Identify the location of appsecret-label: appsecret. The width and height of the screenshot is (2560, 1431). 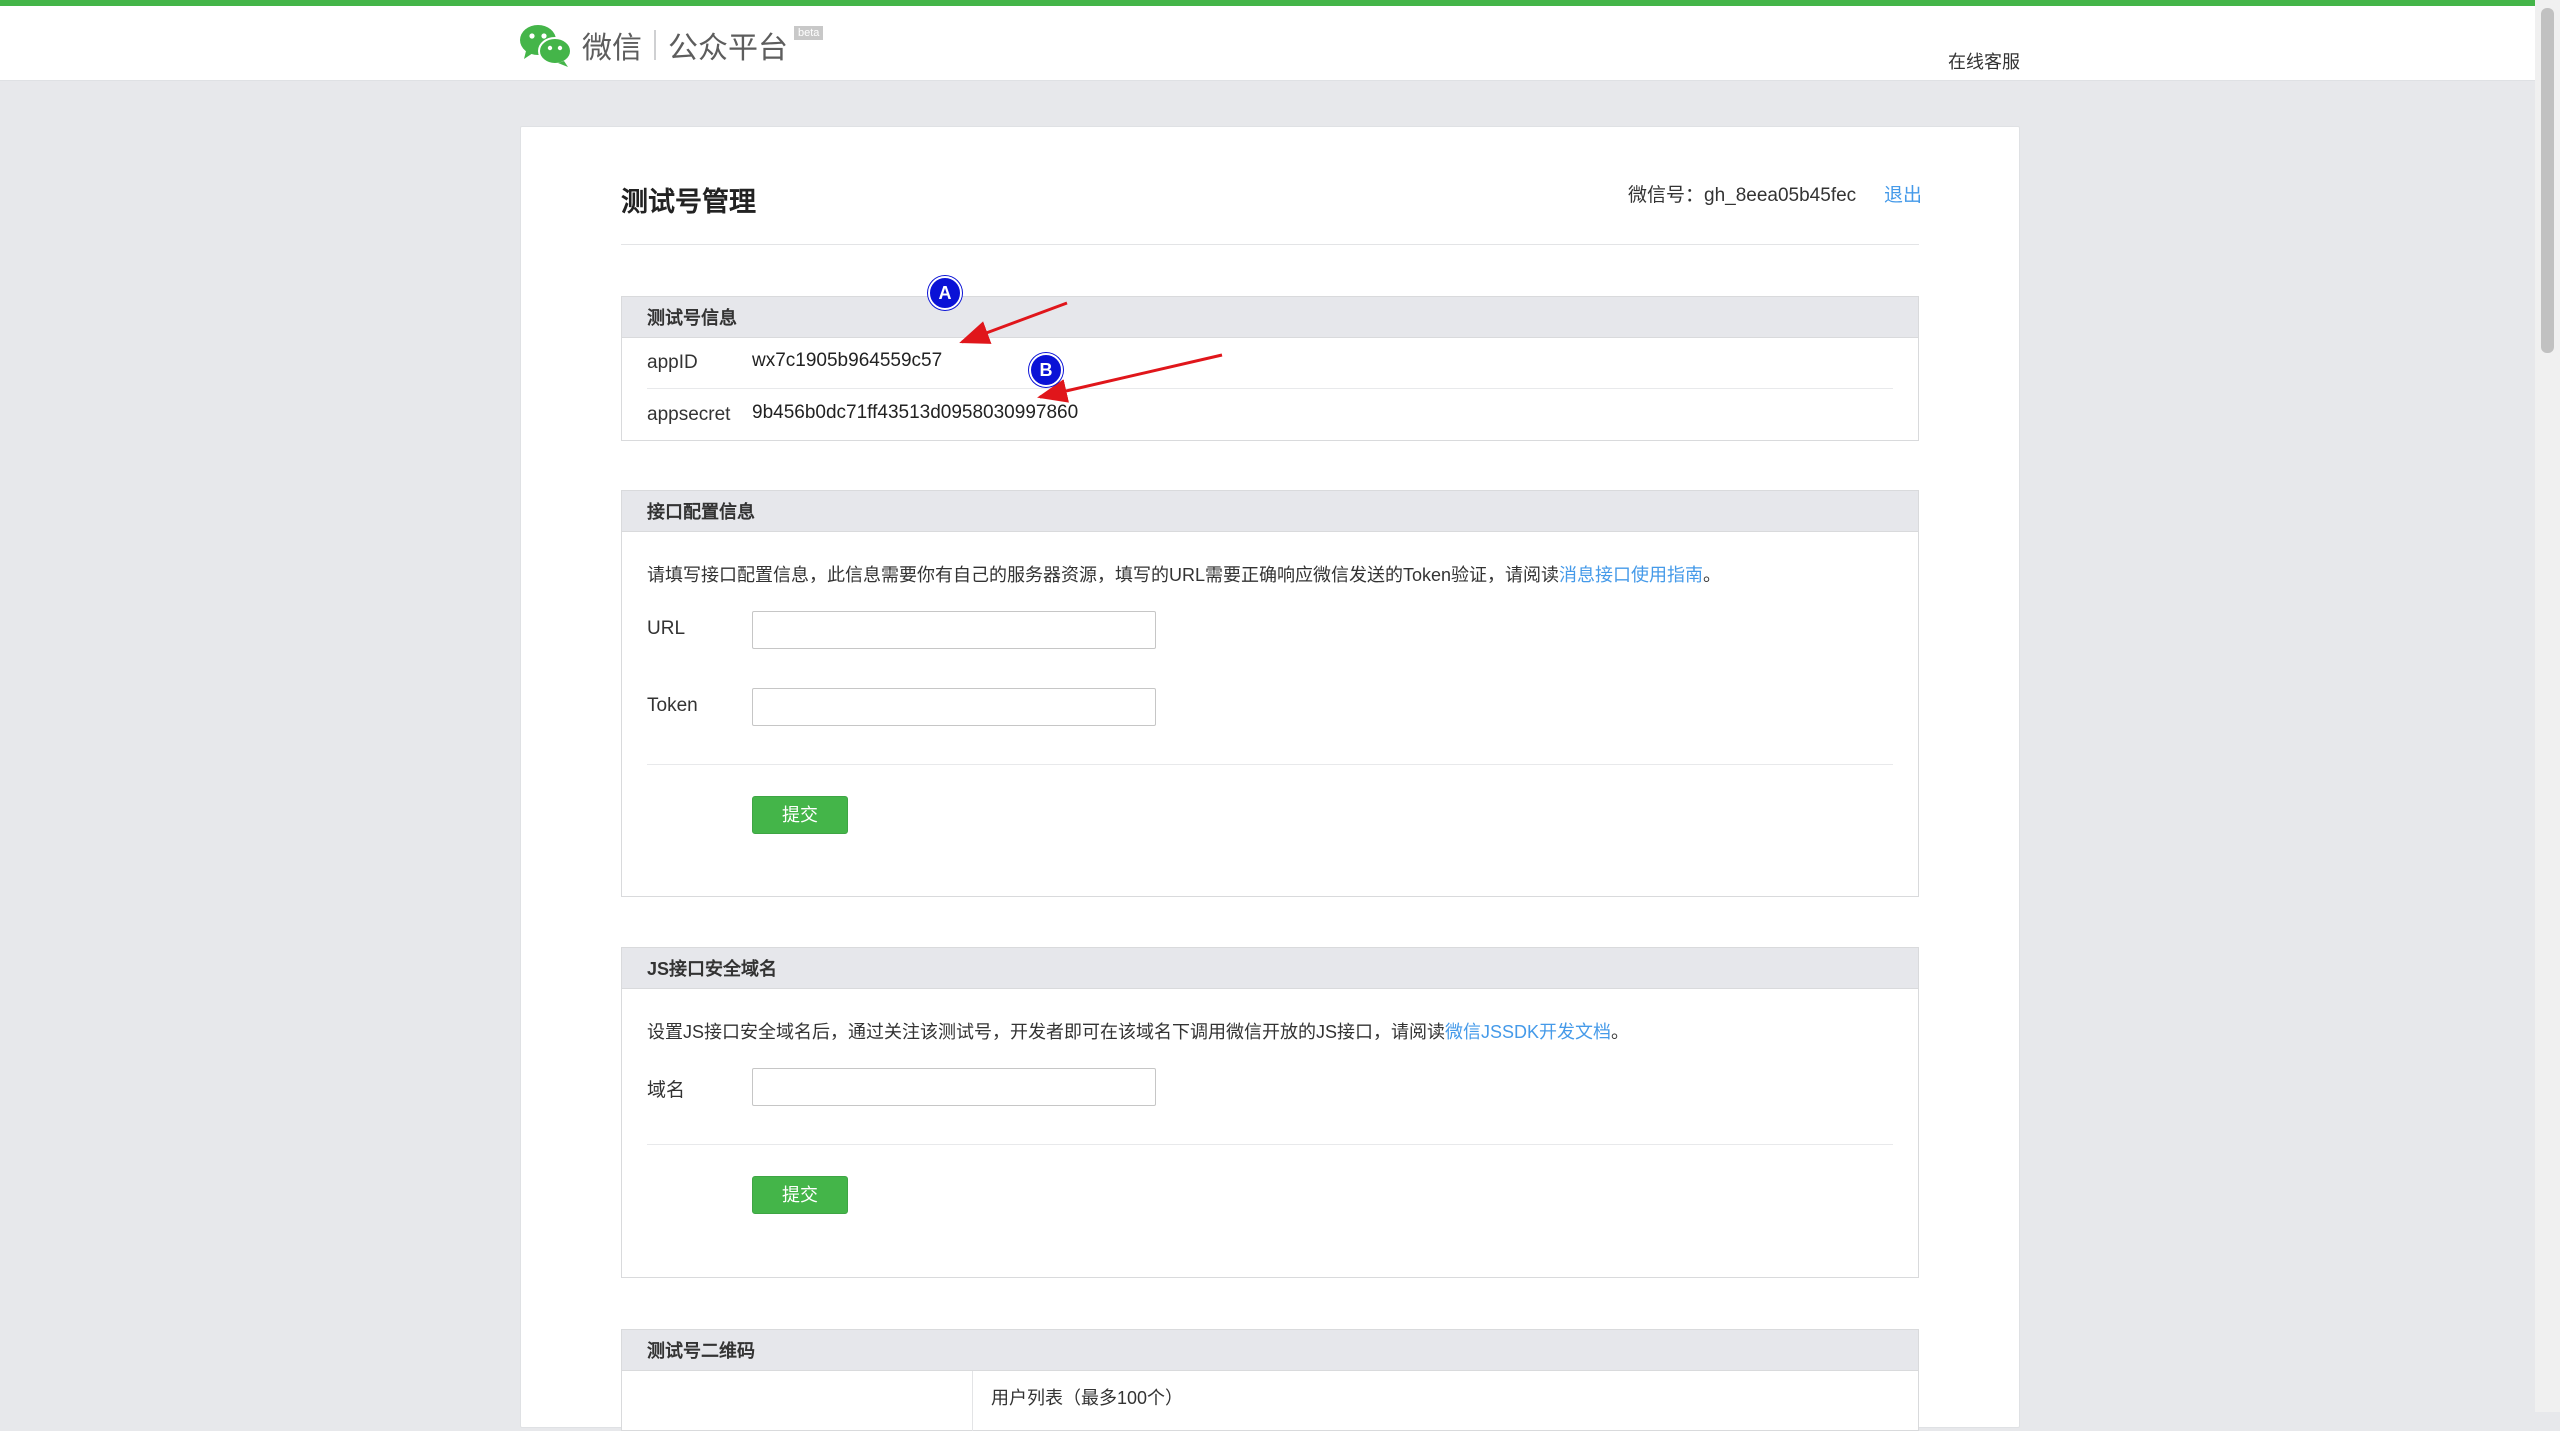
(689, 414).